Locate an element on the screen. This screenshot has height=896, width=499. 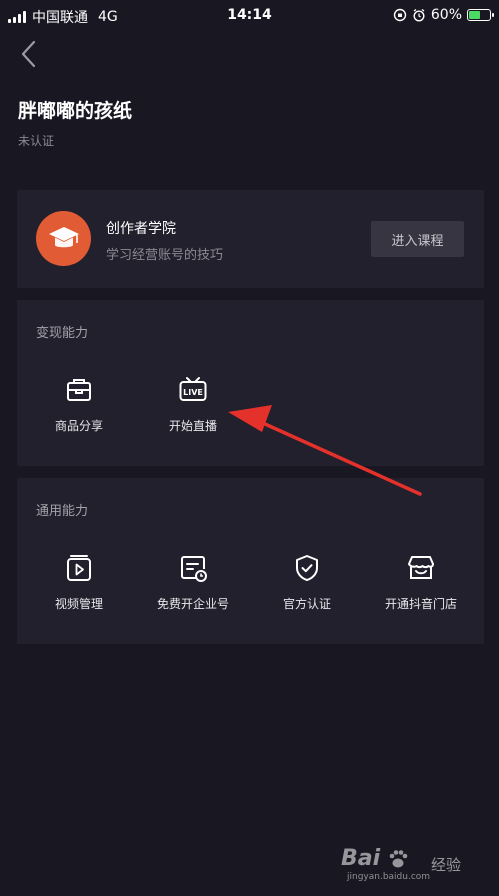
storefront-icon is located at coordinates (421, 567).